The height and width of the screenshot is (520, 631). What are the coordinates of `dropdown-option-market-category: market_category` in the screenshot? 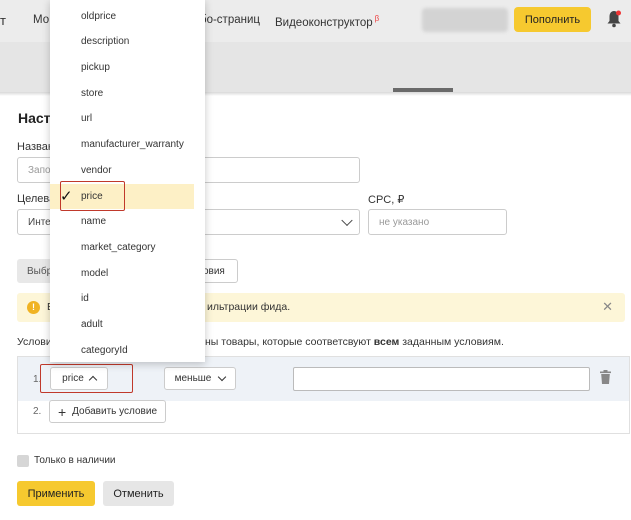 It's located at (122, 247).